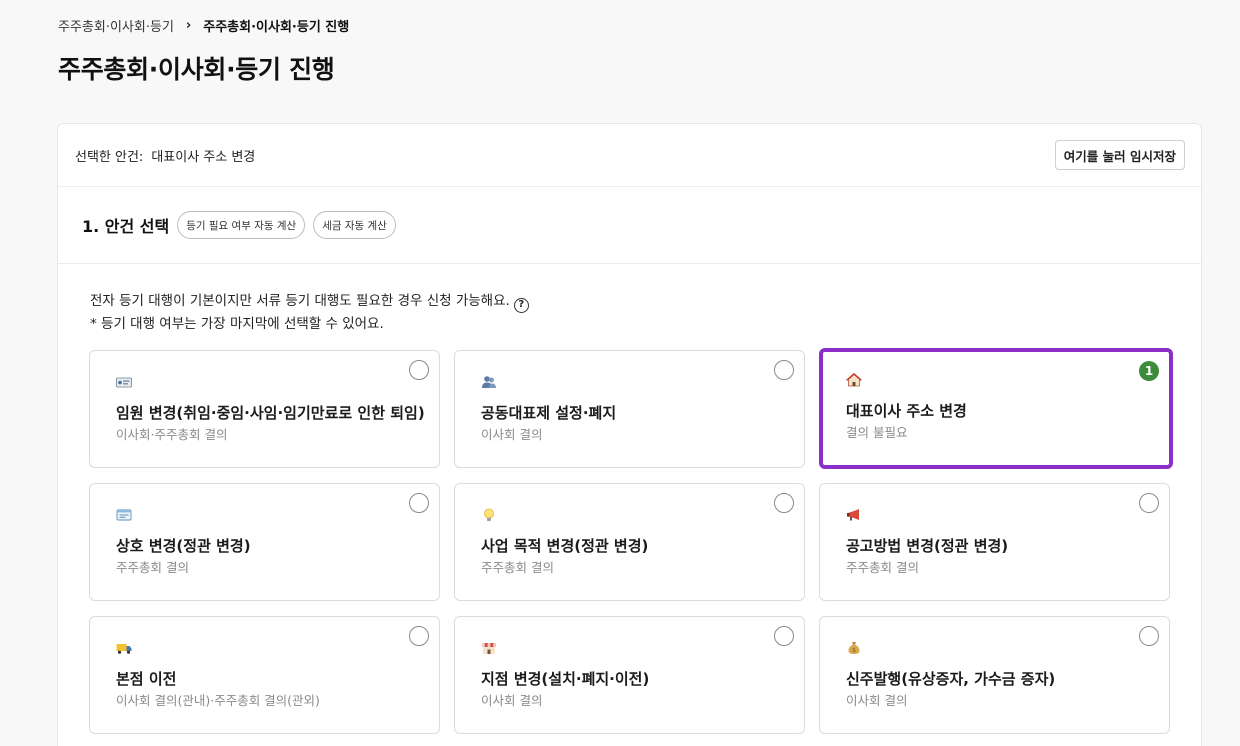  I want to click on agenda-card-new-share-issuance: $ 신주발행(유상증자, 가수금 증자) 이사회 결의, so click(994, 675).